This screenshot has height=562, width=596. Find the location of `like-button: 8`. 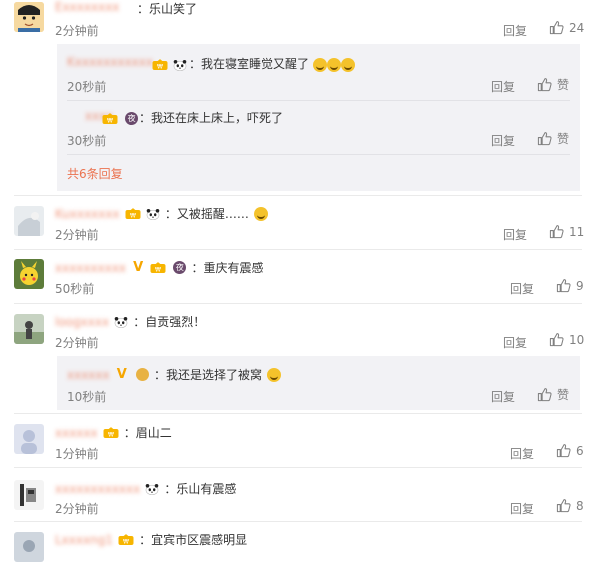

like-button: 8 is located at coordinates (570, 505).